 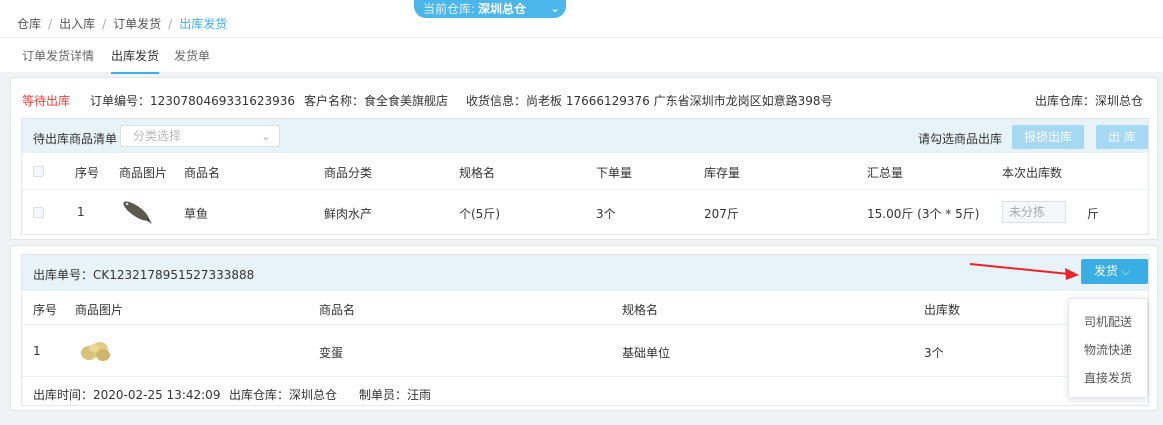 What do you see at coordinates (192, 59) in the screenshot?
I see `tab-ship-list: 发货单` at bounding box center [192, 59].